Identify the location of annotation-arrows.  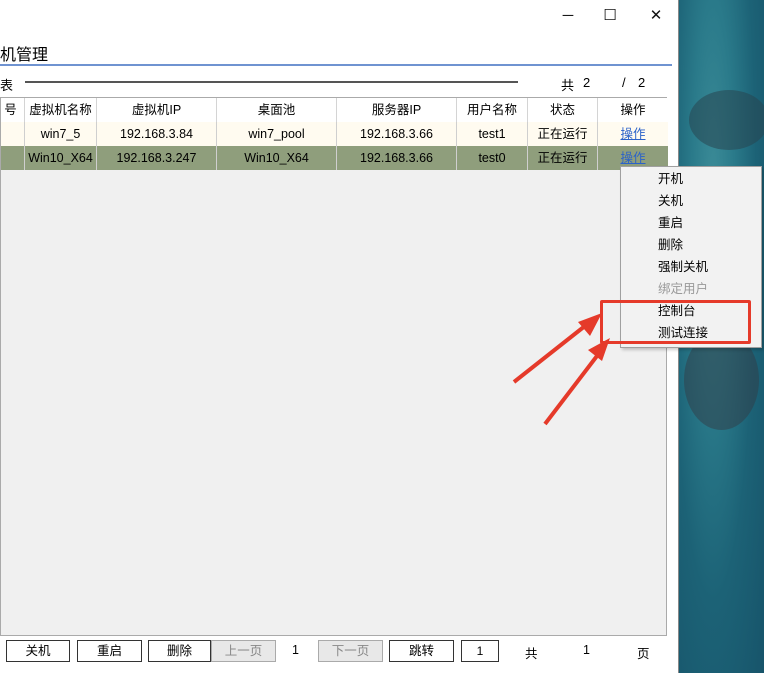
(561, 369).